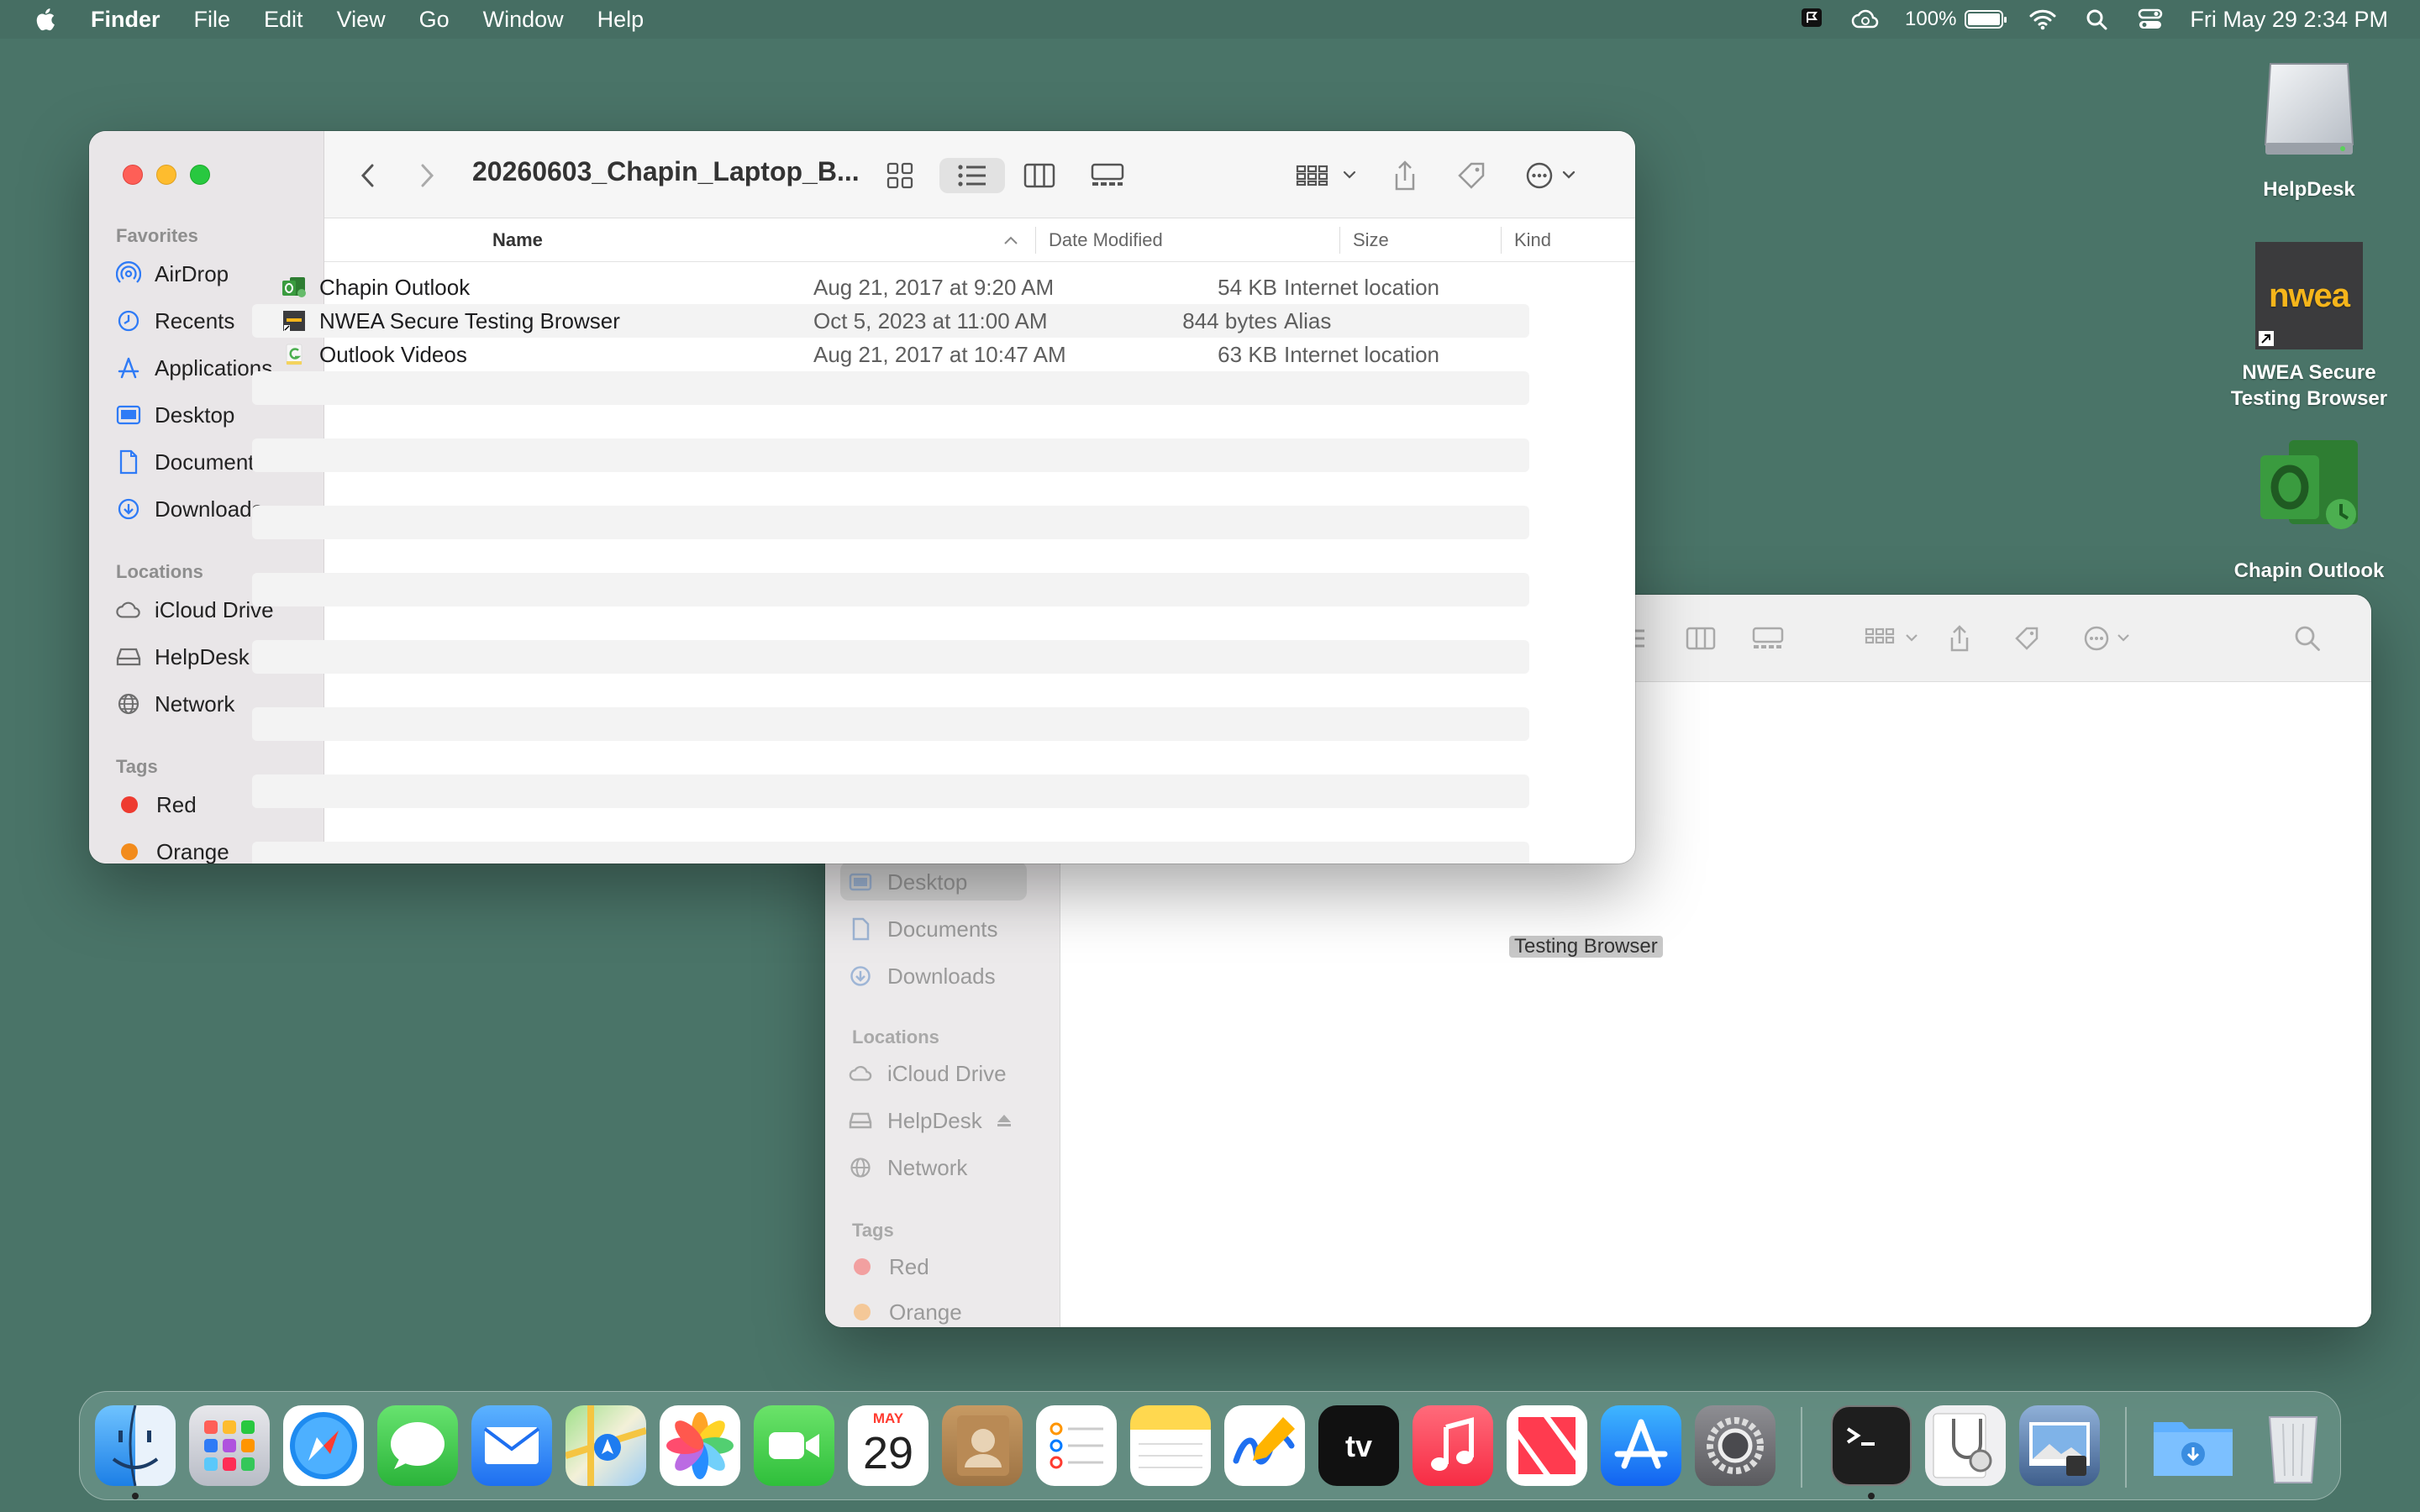  Describe the element at coordinates (323, 1445) in the screenshot. I see `safari-dock-icon` at that location.